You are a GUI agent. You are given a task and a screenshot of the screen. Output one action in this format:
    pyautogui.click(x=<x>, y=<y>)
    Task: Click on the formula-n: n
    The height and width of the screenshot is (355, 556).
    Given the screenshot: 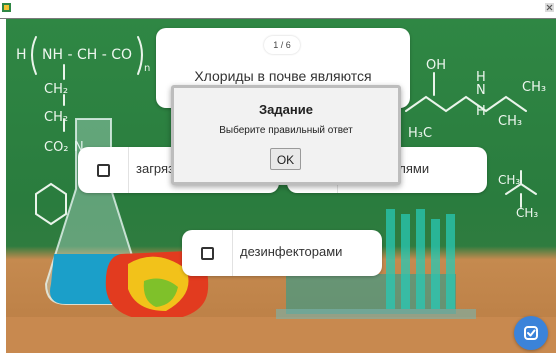 What is the action you would take?
    pyautogui.click(x=147, y=68)
    